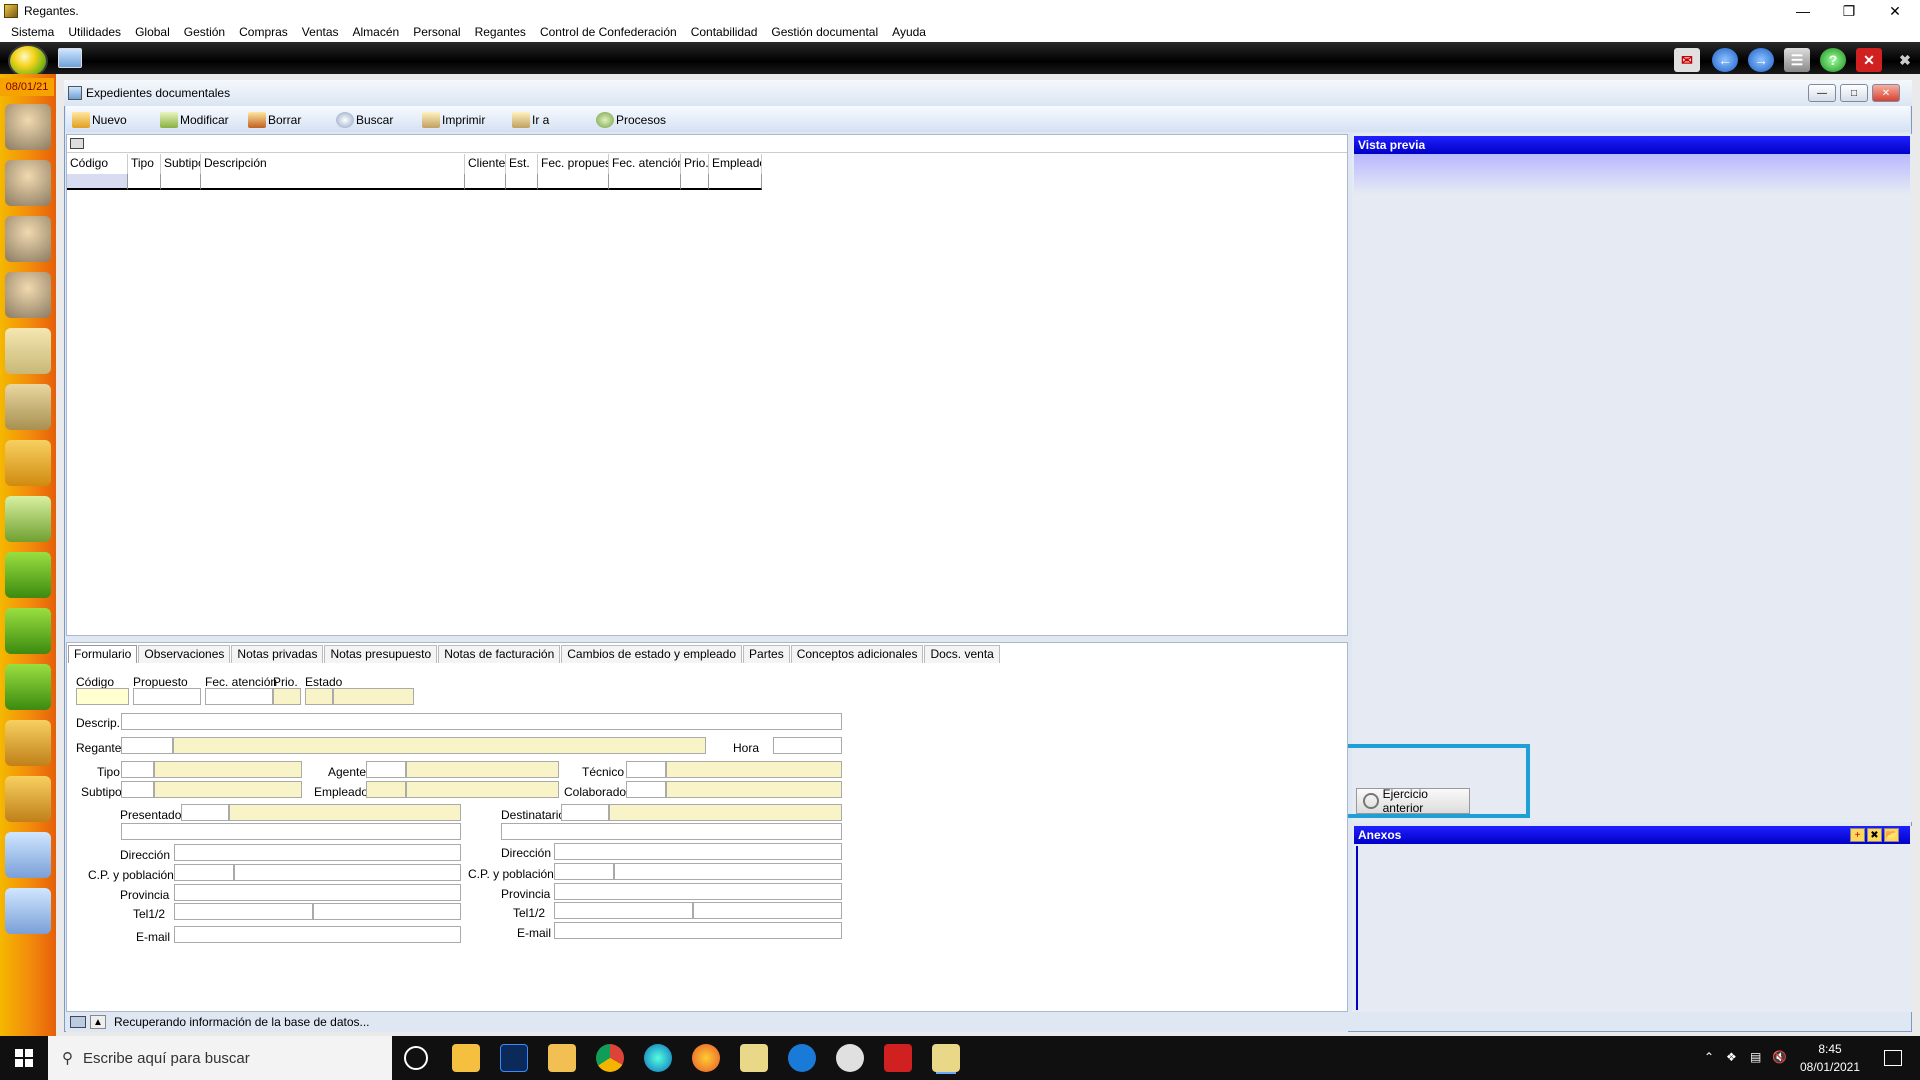 The width and height of the screenshot is (1920, 1080). What do you see at coordinates (137, 769) in the screenshot?
I see `tipo-code-field` at bounding box center [137, 769].